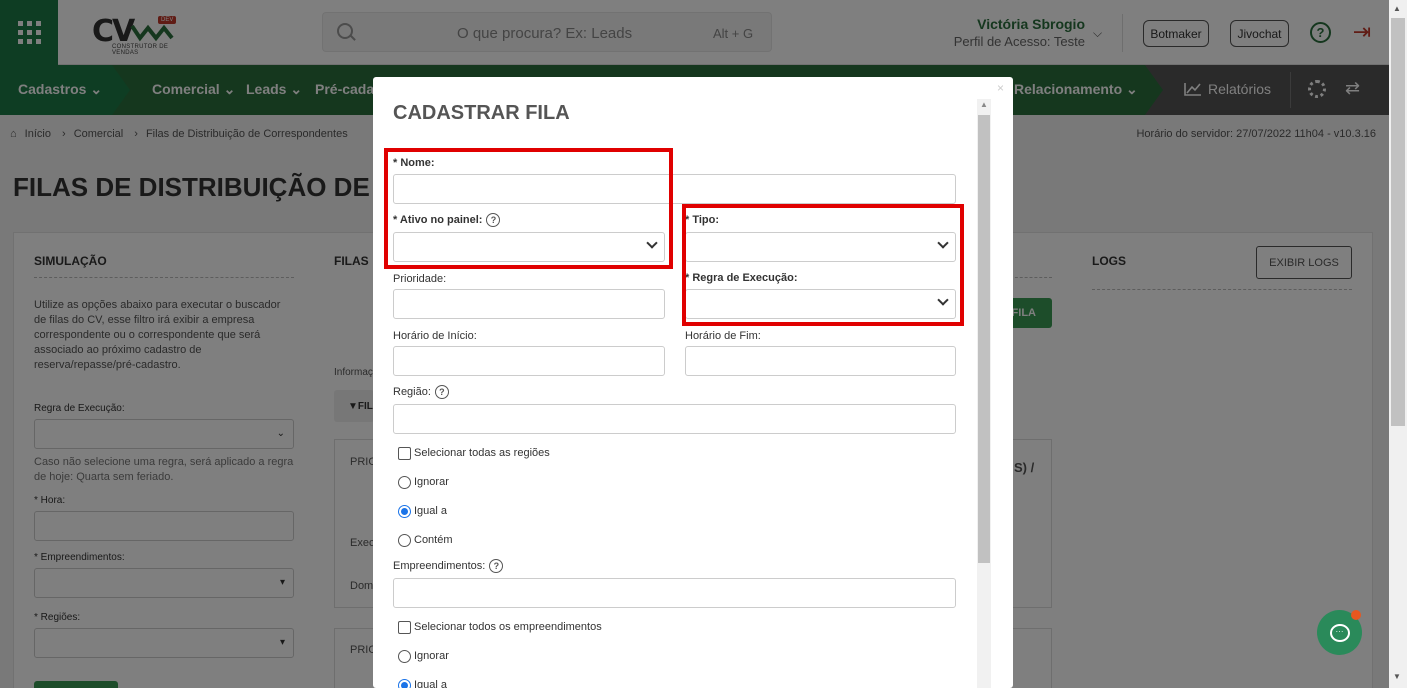 The width and height of the screenshot is (1407, 688). What do you see at coordinates (420, 279) in the screenshot?
I see `prioridade-label: Prioridade:` at bounding box center [420, 279].